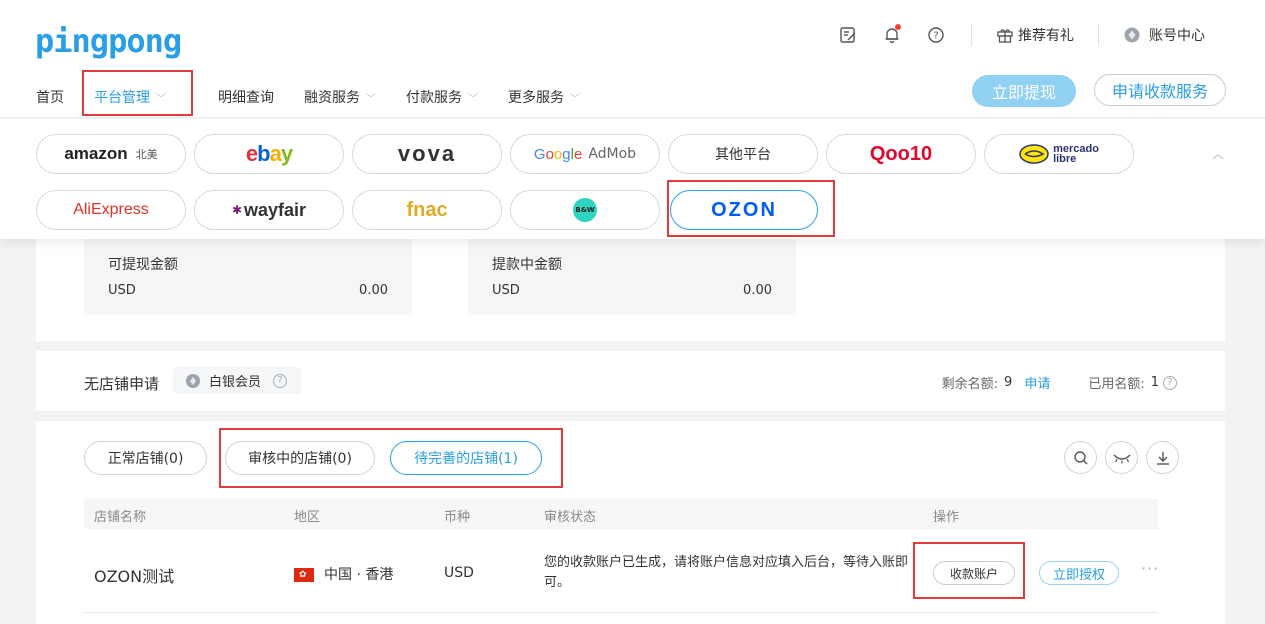 The height and width of the screenshot is (624, 1265). What do you see at coordinates (146, 154) in the screenshot?
I see `amazon-region: 北美` at bounding box center [146, 154].